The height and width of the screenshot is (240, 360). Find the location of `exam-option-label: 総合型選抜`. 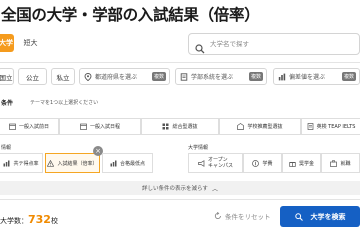

exam-option-label: 総合型選抜 is located at coordinates (185, 127).